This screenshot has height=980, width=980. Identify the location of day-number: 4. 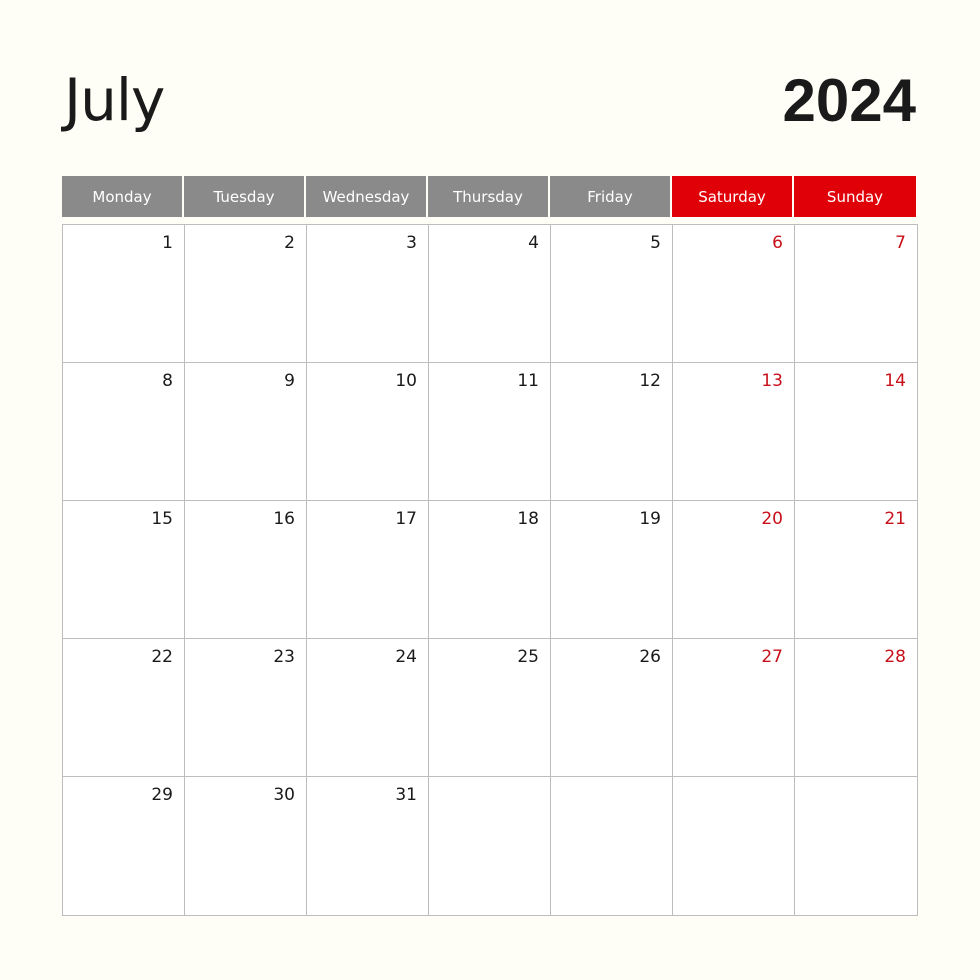
(533, 243).